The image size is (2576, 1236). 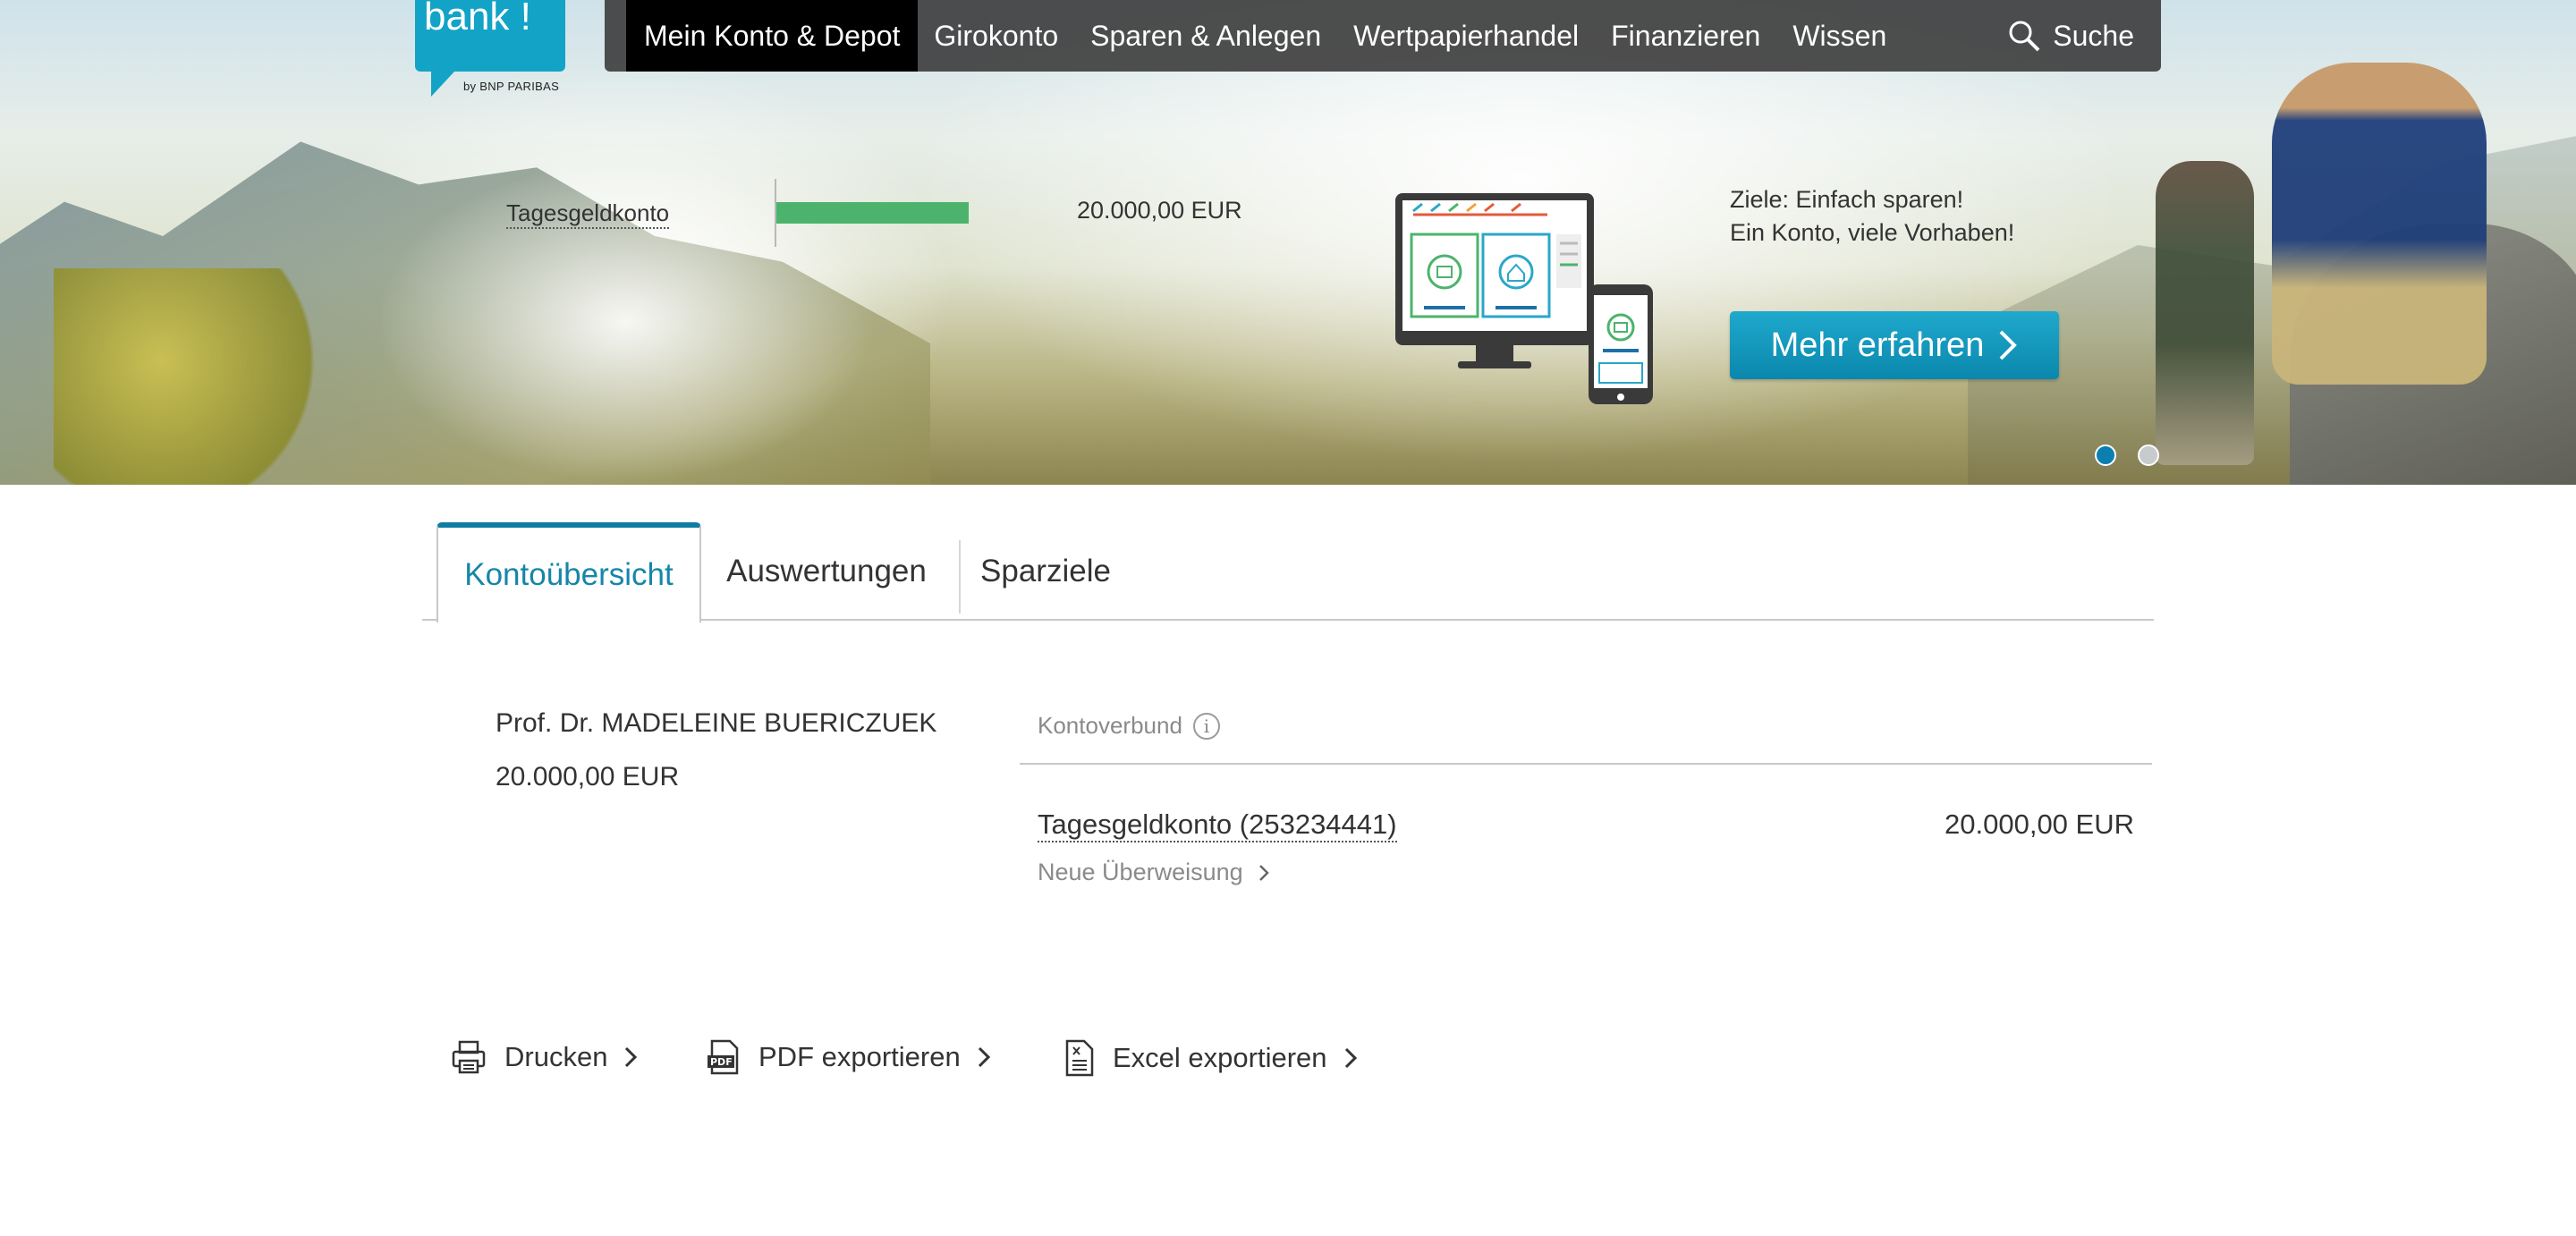 I want to click on printer-icon, so click(x=469, y=1057).